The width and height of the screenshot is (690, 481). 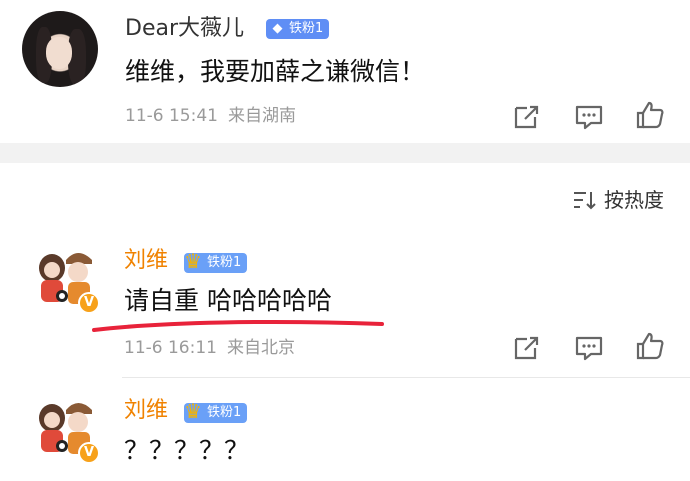 I want to click on sort-button: 按热度, so click(x=618, y=200).